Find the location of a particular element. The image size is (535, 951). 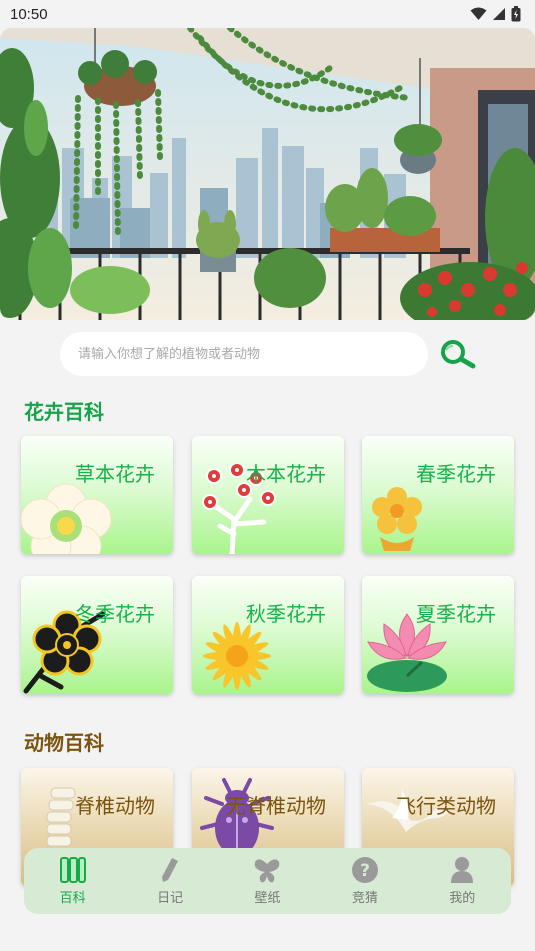

card-label: 春季花卉 is located at coordinates (456, 474).